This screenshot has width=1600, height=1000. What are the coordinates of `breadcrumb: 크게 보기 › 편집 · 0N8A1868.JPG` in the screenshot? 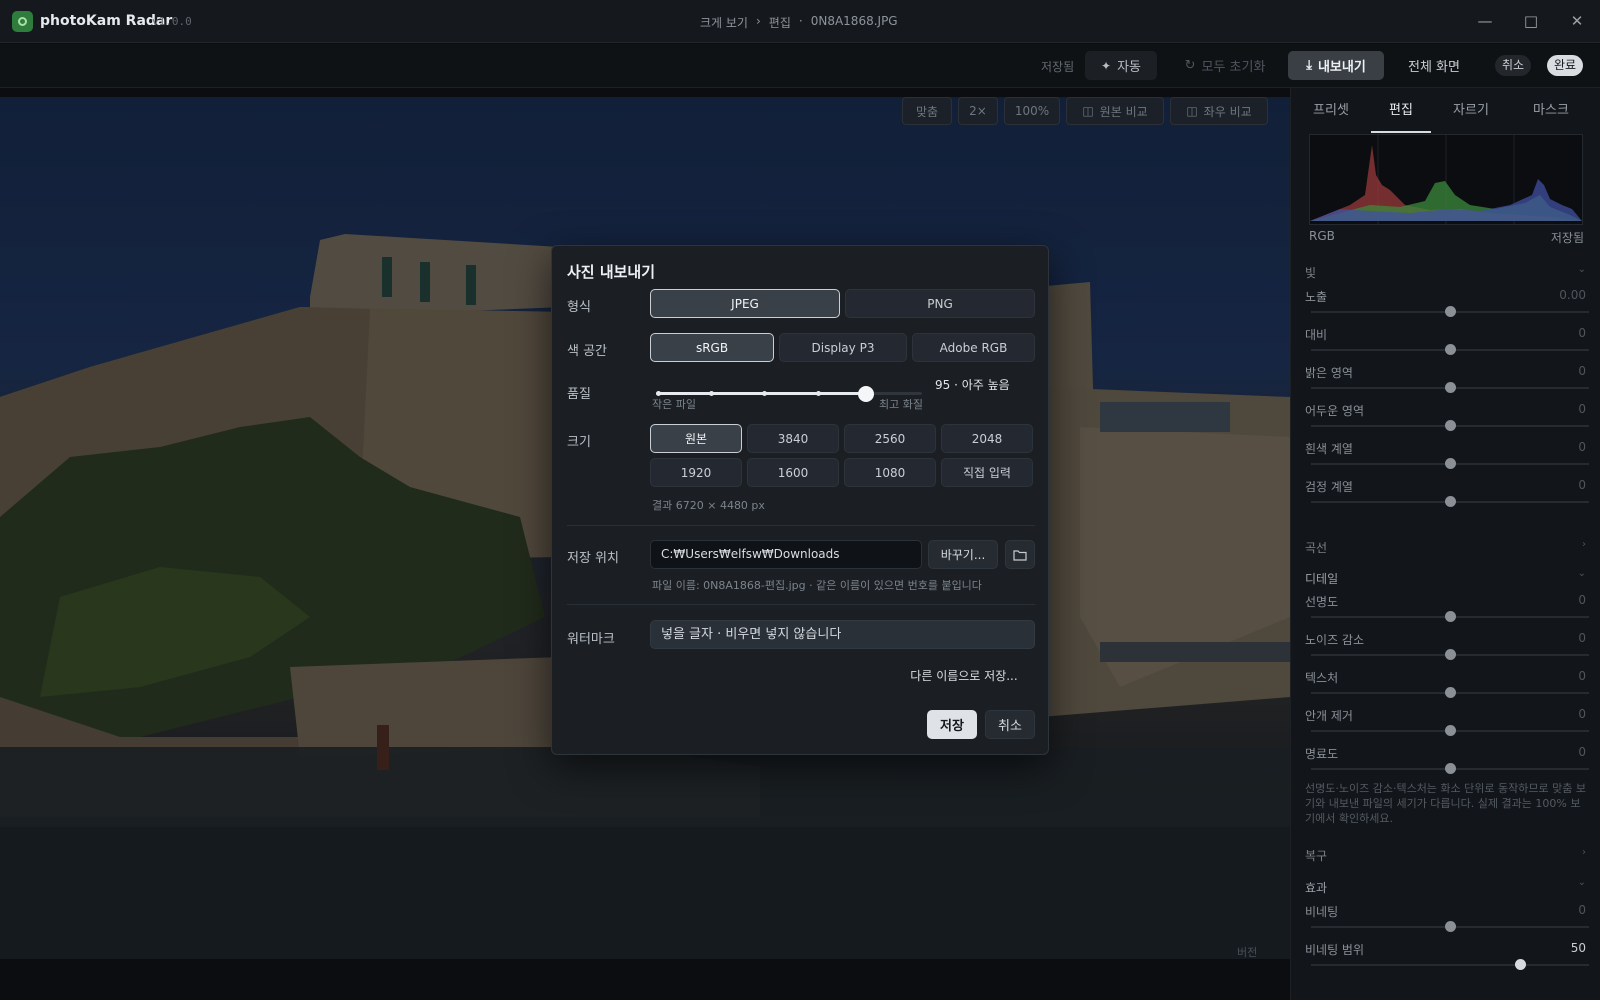 It's located at (799, 22).